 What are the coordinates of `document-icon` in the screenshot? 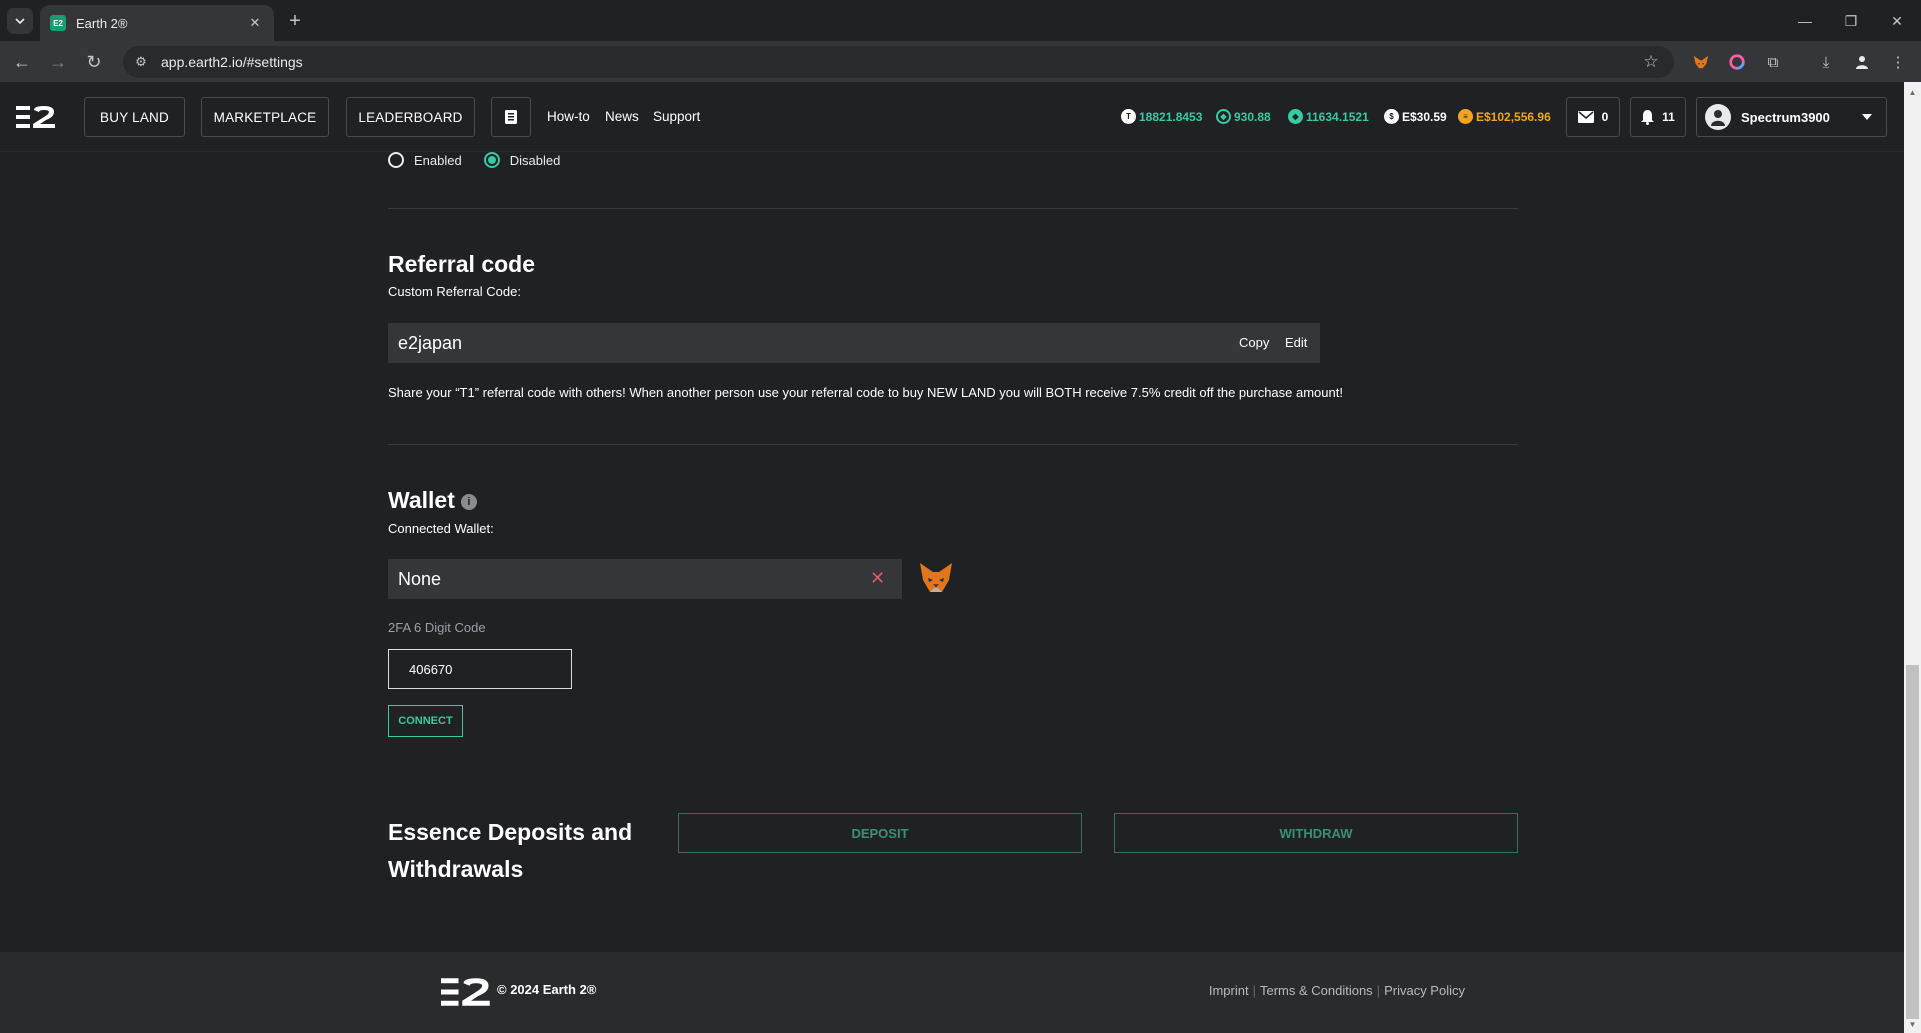 It's located at (511, 117).